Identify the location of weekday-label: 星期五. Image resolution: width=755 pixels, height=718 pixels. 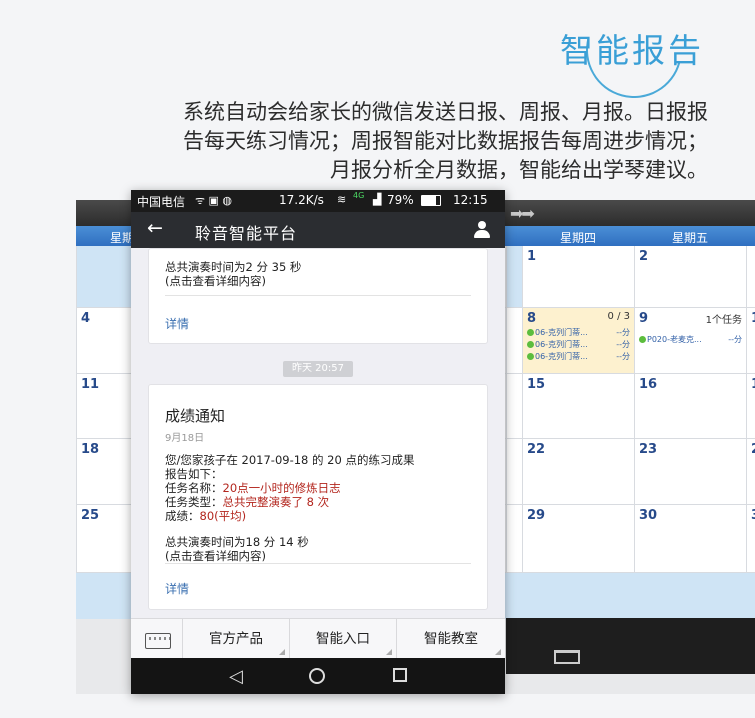
(690, 238).